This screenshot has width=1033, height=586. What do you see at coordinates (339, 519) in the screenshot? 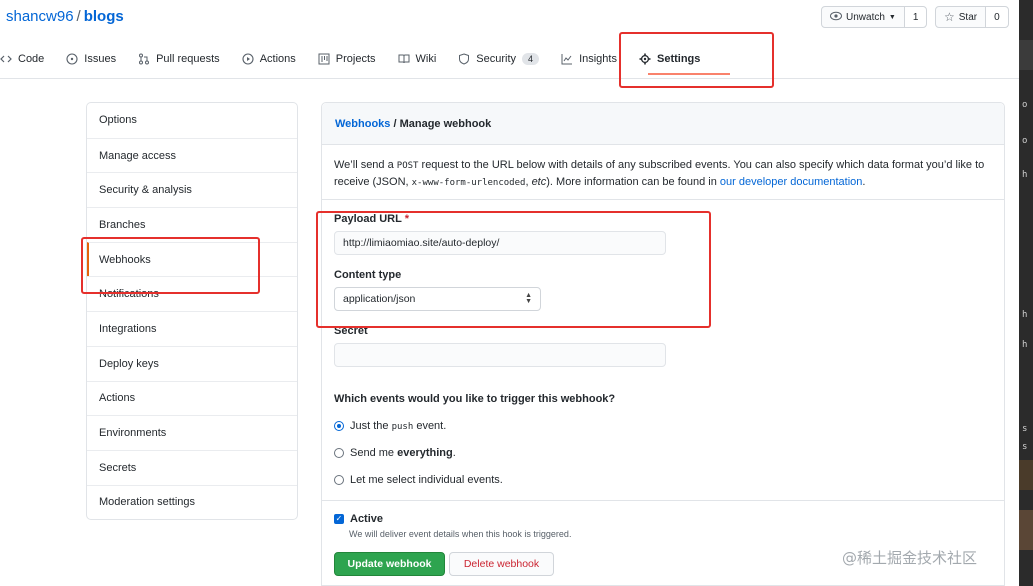
I see `active-checkbox: ✓` at bounding box center [339, 519].